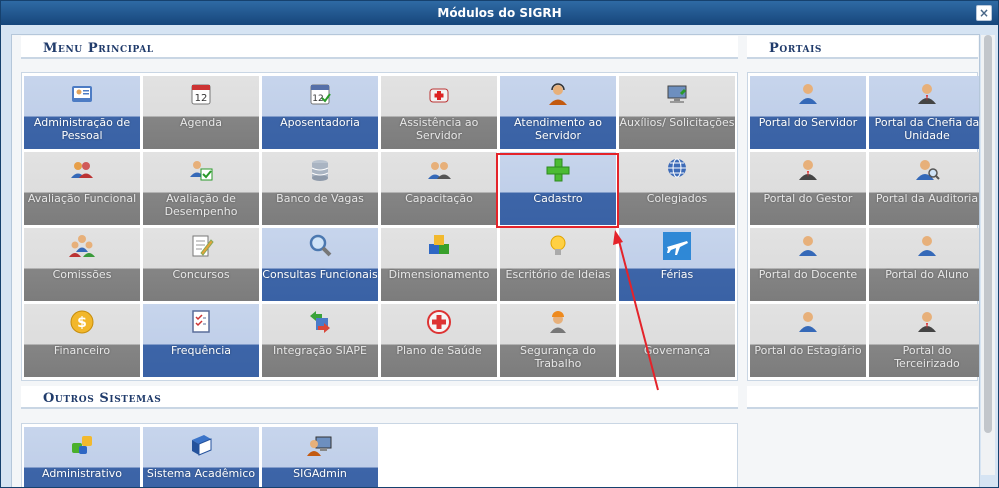 This screenshot has width=999, height=488. Describe the element at coordinates (558, 245) in the screenshot. I see `lightbulb-icon` at that location.